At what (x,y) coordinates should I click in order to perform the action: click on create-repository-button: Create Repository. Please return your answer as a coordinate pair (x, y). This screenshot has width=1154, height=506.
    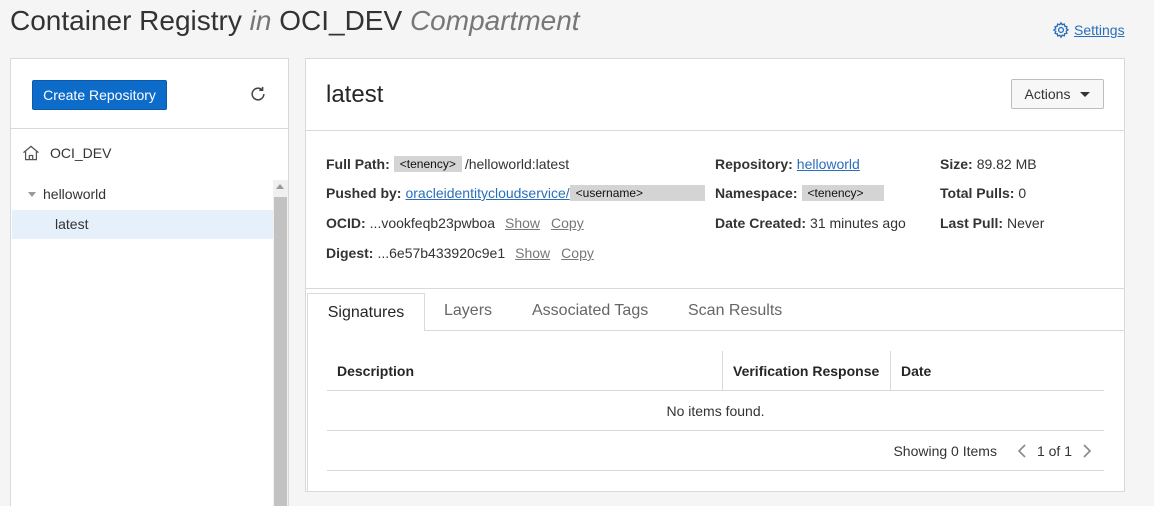
    Looking at the image, I should click on (99, 95).